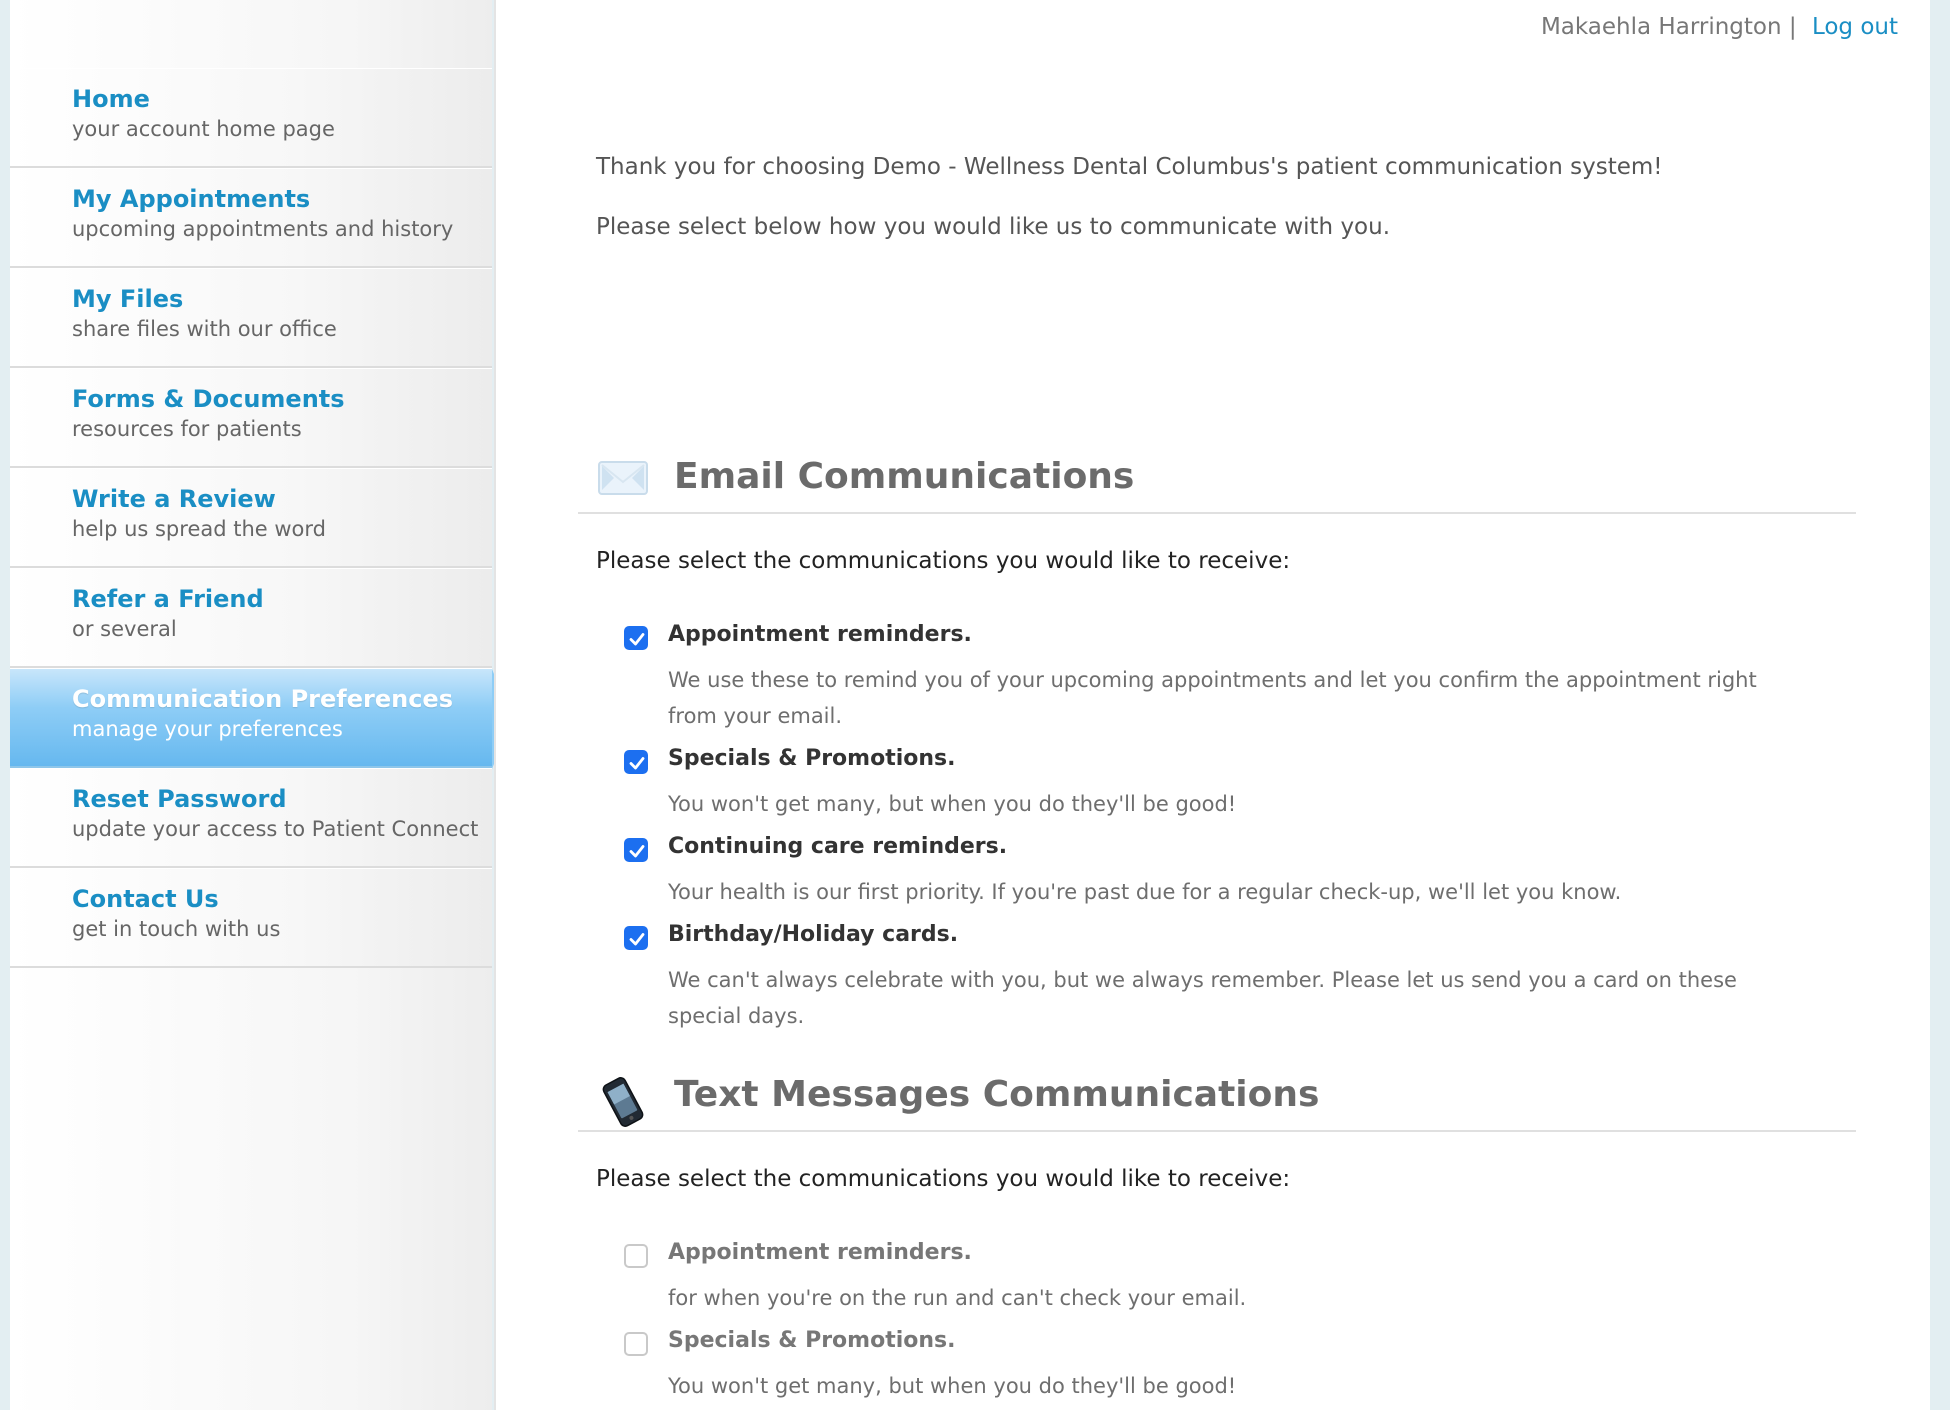  What do you see at coordinates (636, 1344) in the screenshot?
I see `text-specials-promotions-checkbox` at bounding box center [636, 1344].